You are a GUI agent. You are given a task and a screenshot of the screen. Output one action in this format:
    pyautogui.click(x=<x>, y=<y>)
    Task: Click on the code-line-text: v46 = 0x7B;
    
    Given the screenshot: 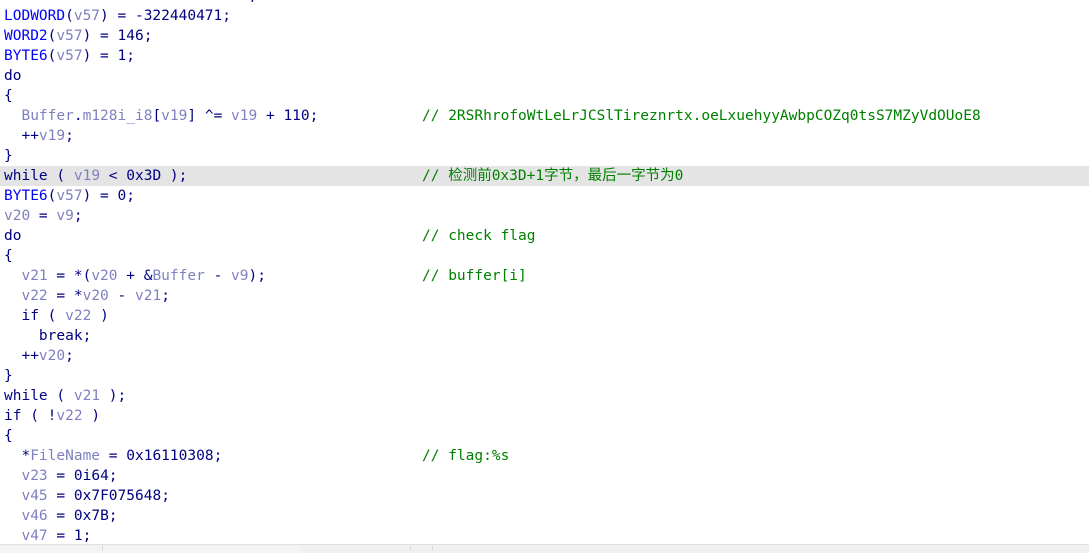 What is the action you would take?
    pyautogui.click(x=60, y=516)
    